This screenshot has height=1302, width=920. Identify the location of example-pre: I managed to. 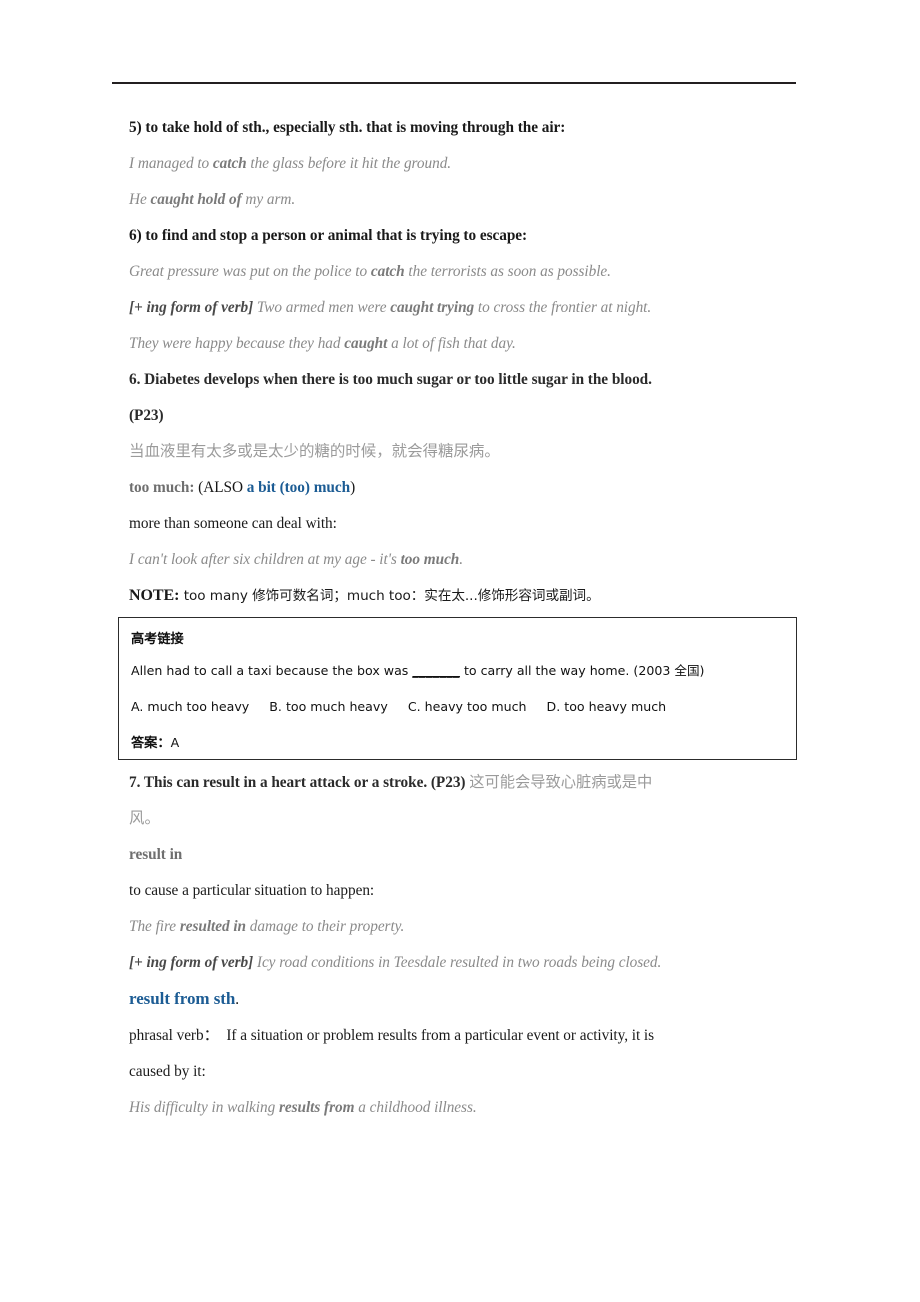
(171, 163).